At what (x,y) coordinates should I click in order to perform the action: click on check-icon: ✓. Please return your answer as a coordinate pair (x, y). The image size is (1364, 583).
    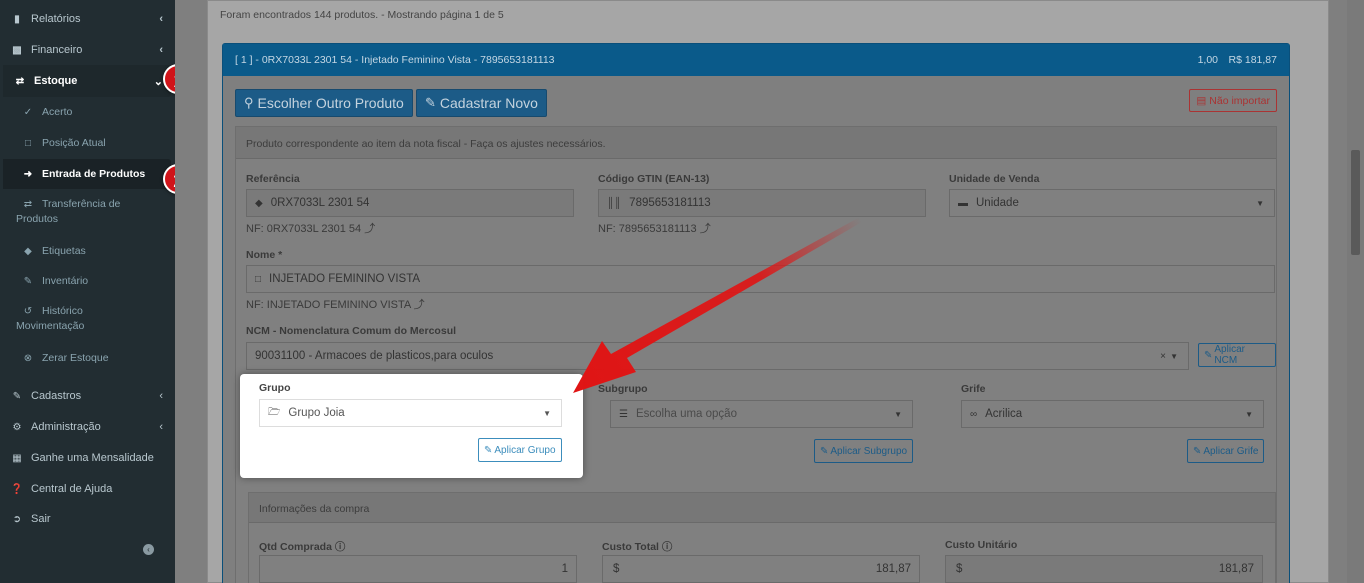
    Looking at the image, I should click on (28, 112).